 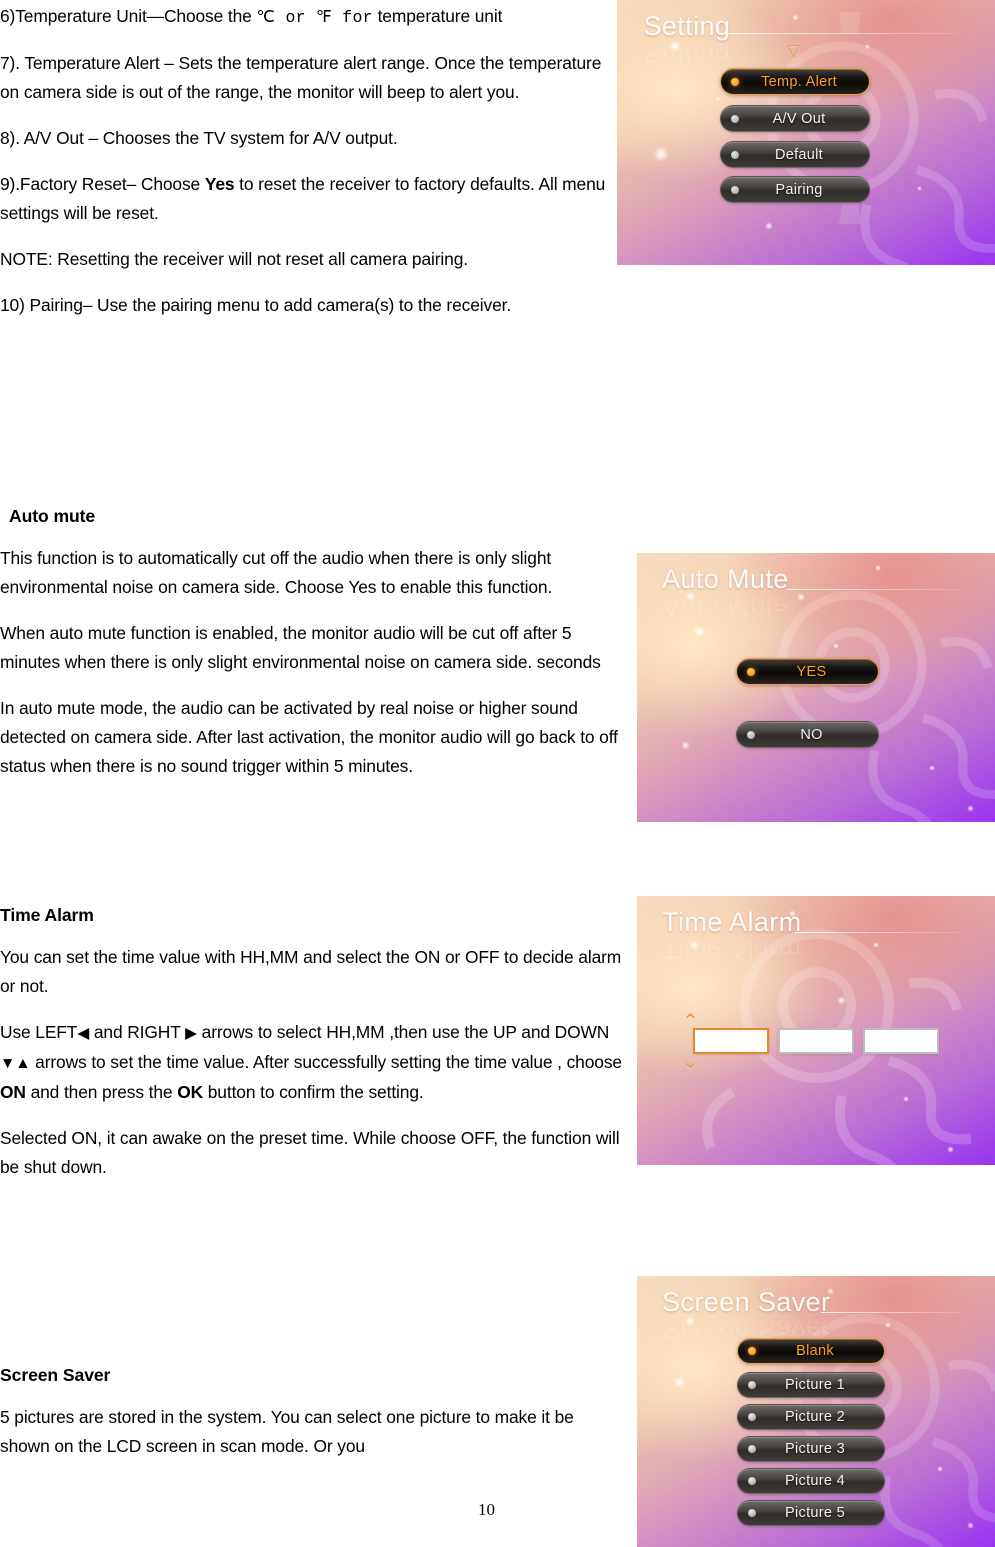 I want to click on osd-item-av-out: A/V Out, so click(x=795, y=118).